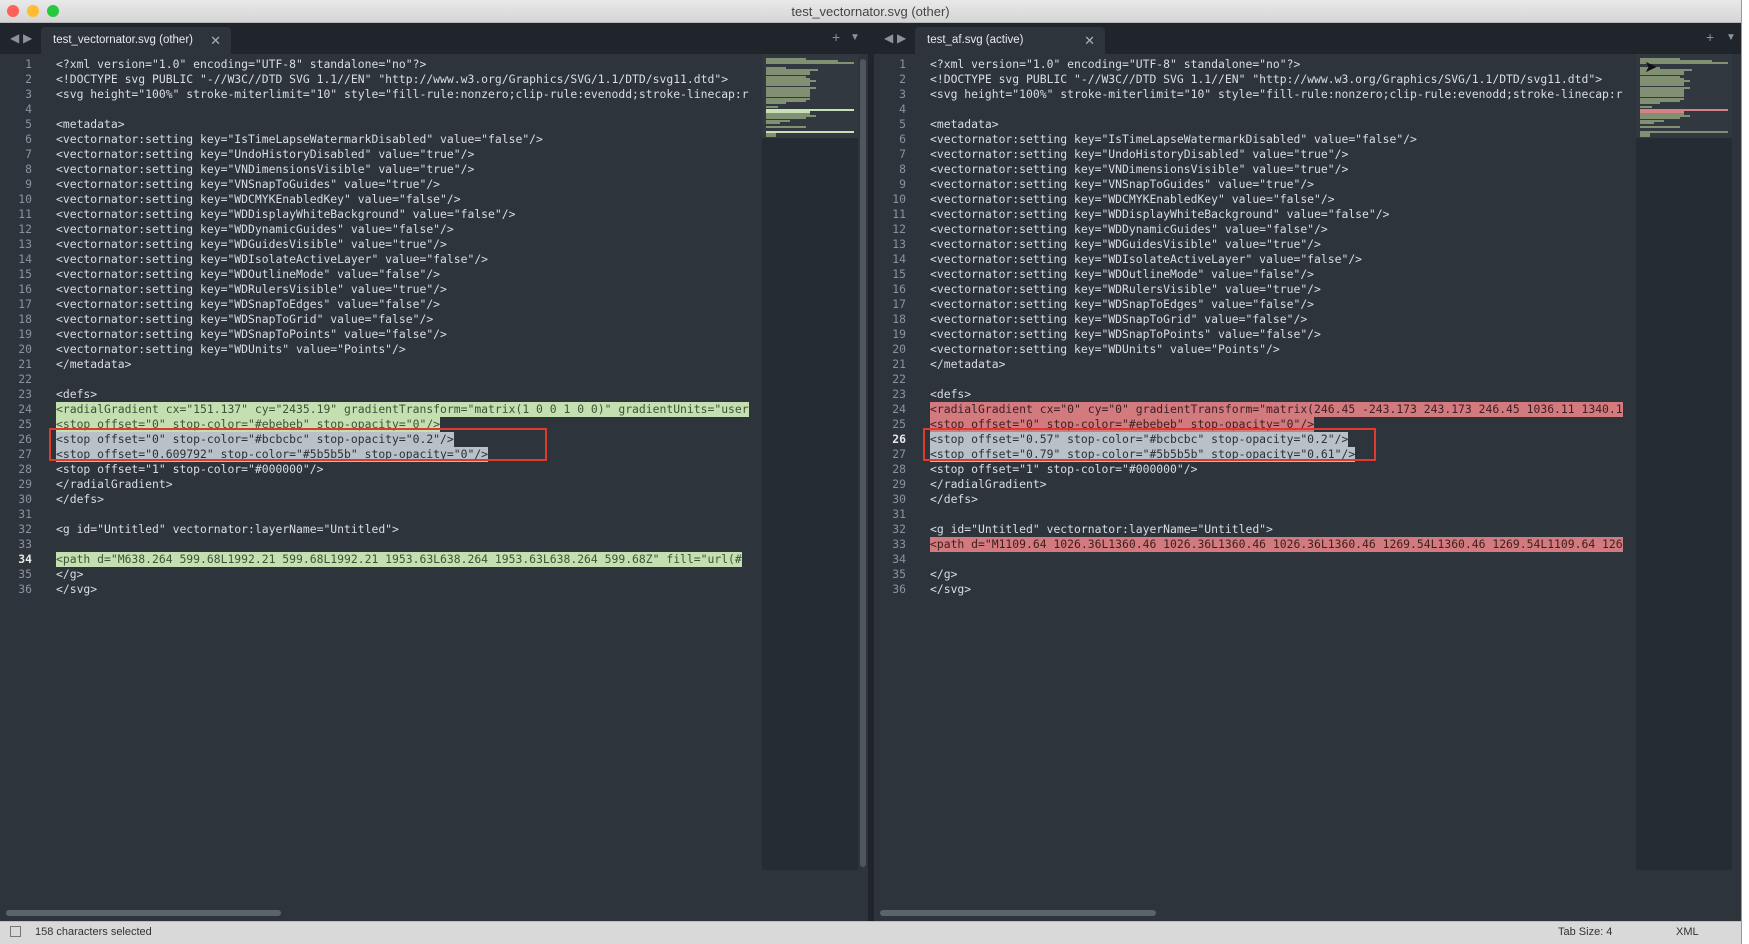 The width and height of the screenshot is (1749, 944). What do you see at coordinates (899, 364) in the screenshot?
I see `line-number: 21` at bounding box center [899, 364].